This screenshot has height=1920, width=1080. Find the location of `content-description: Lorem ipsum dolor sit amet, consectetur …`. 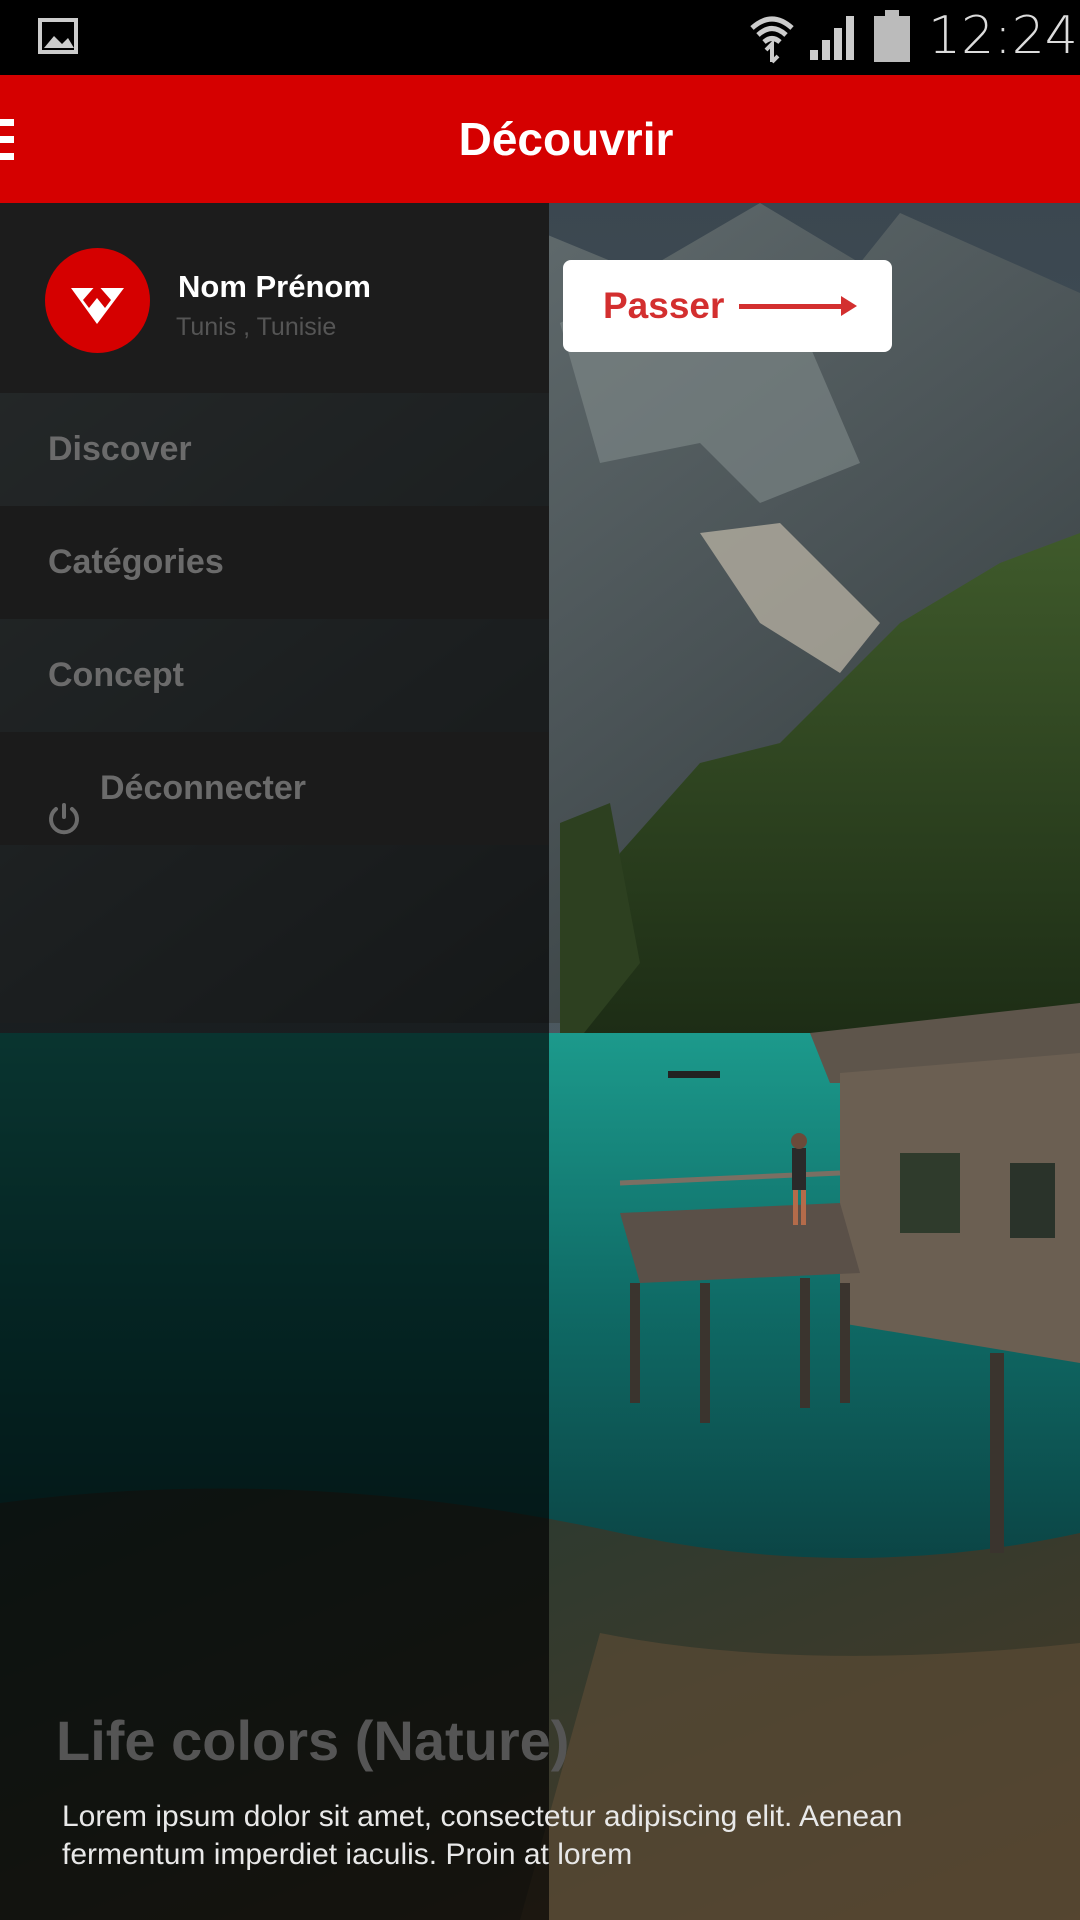

content-description: Lorem ipsum dolor sit amet, consectetur … is located at coordinates (482, 1835).